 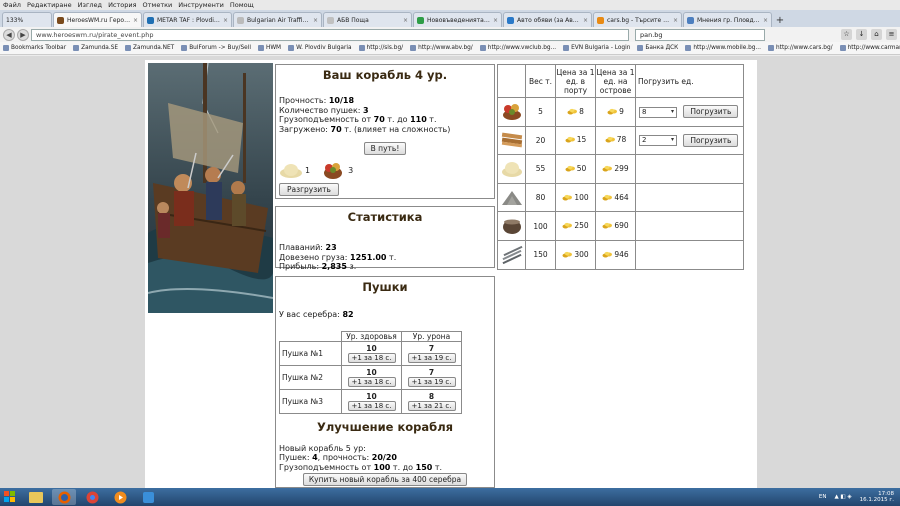 I want to click on bookmark-icon, so click(x=128, y=48).